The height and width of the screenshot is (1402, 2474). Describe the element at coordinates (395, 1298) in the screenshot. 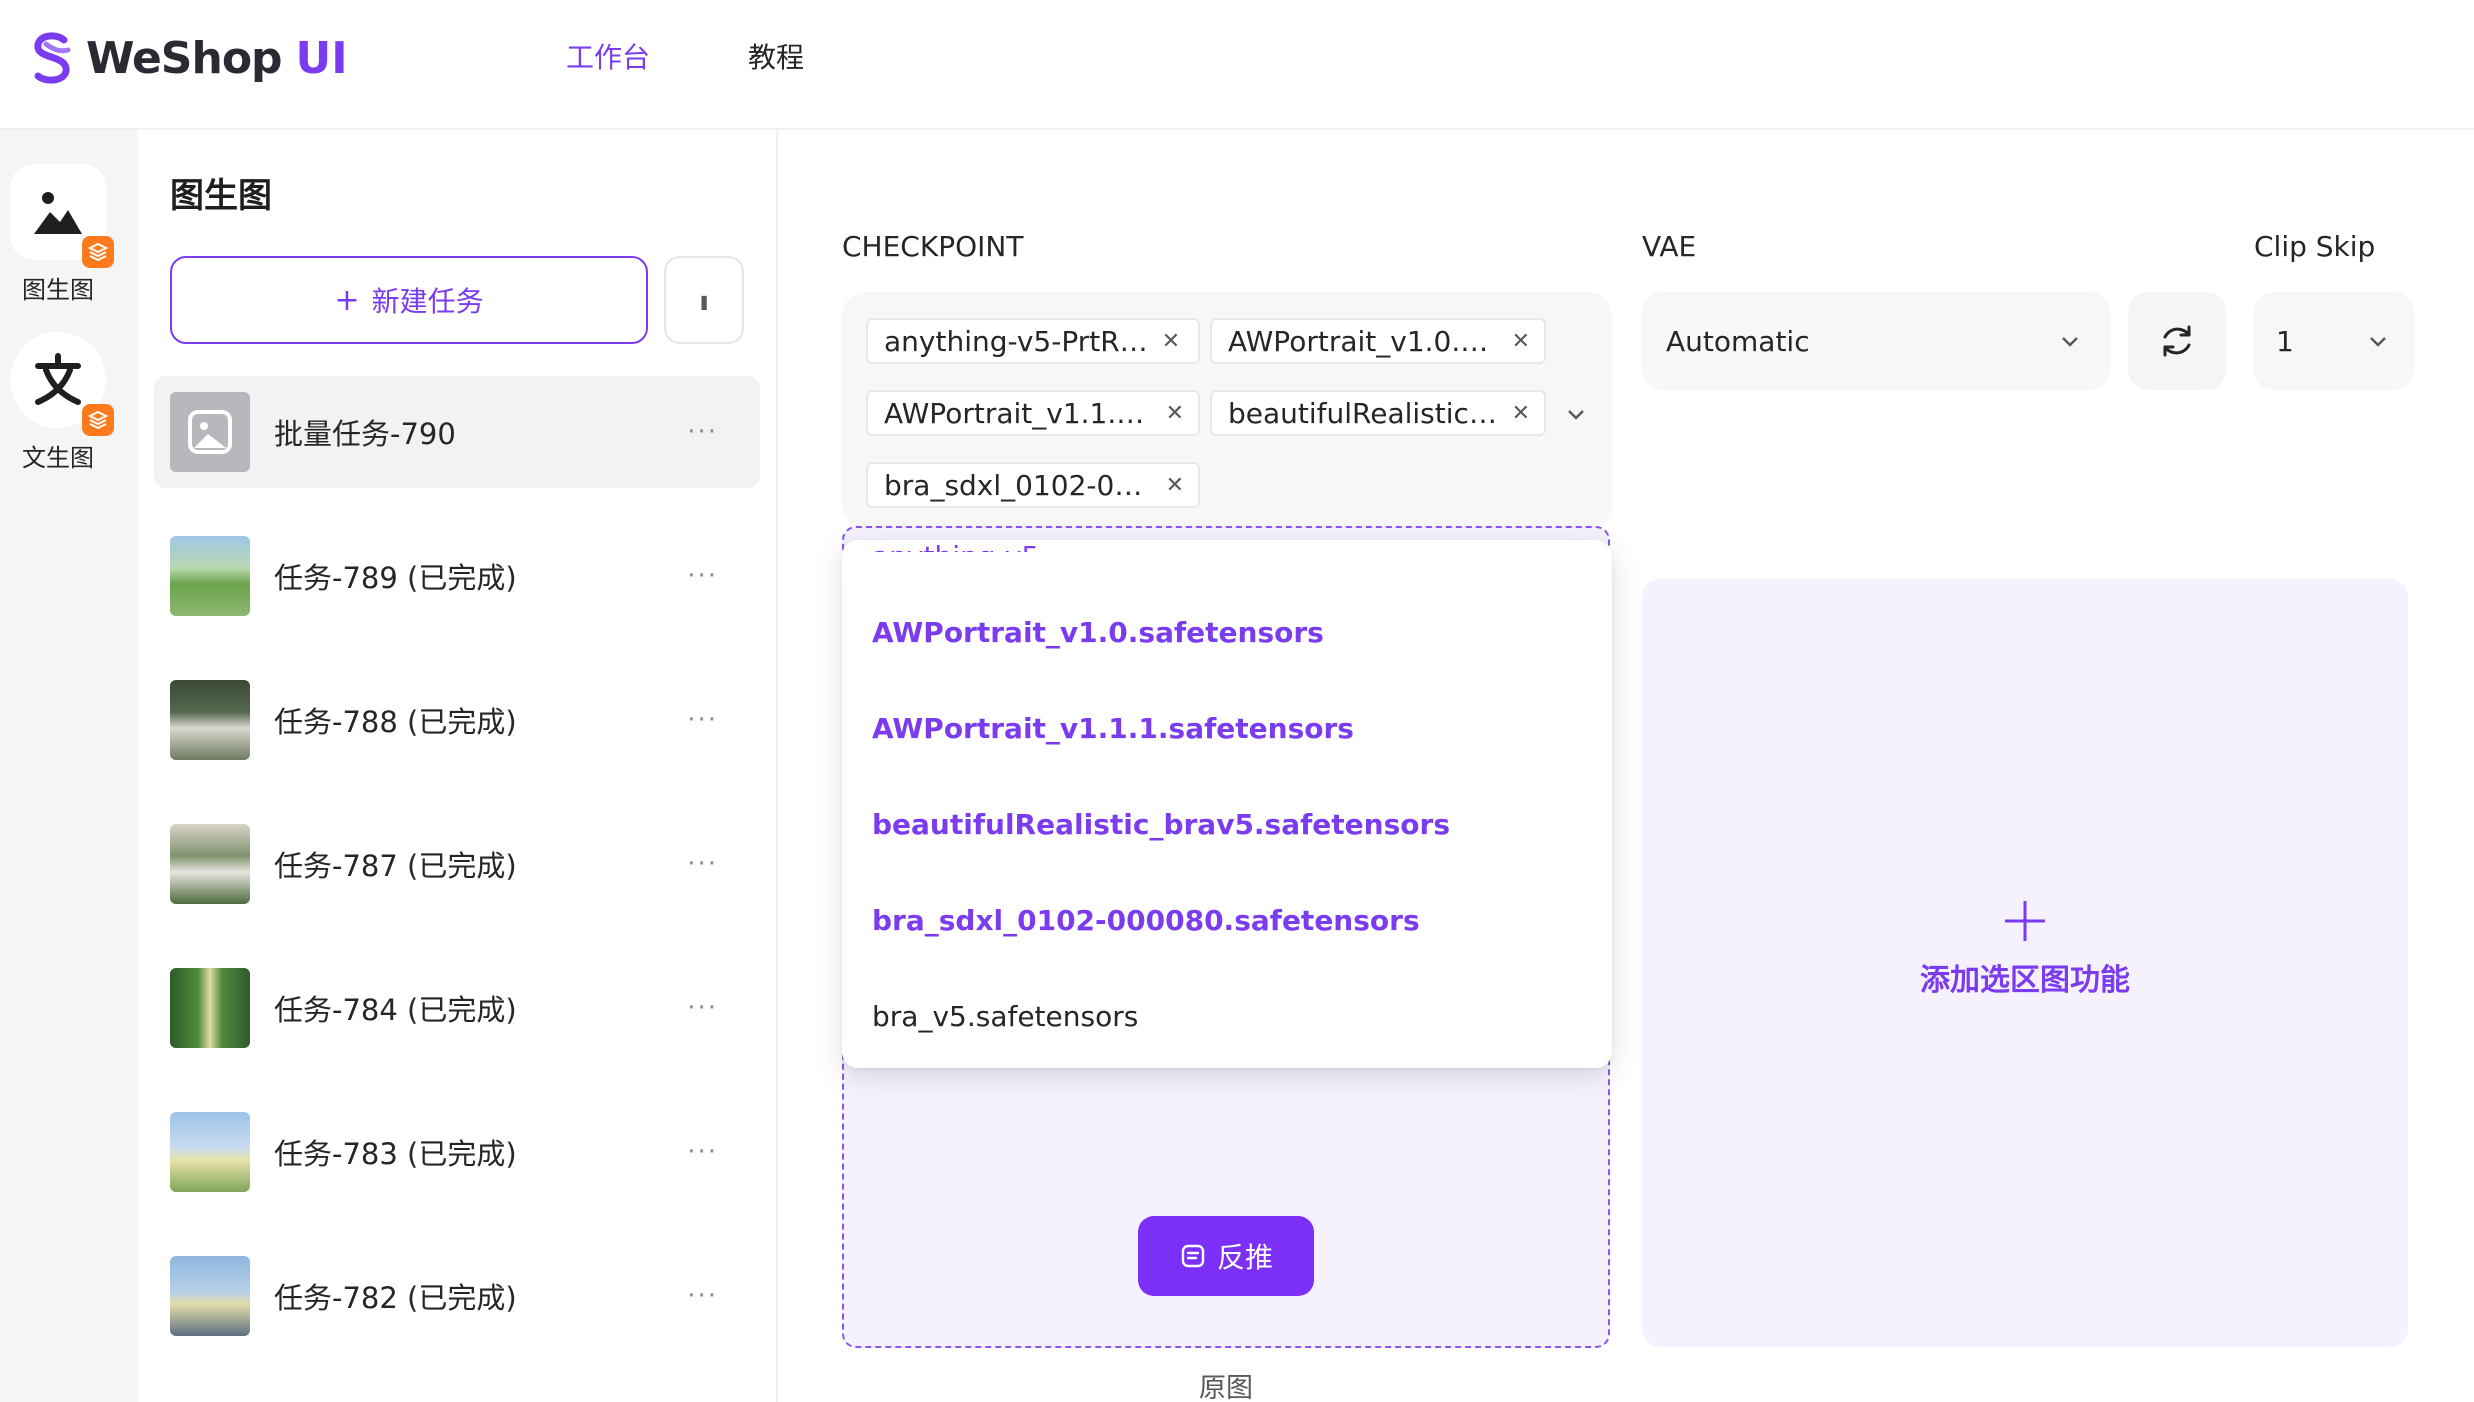

I see `task-name: 任务-782 (已完成)` at that location.